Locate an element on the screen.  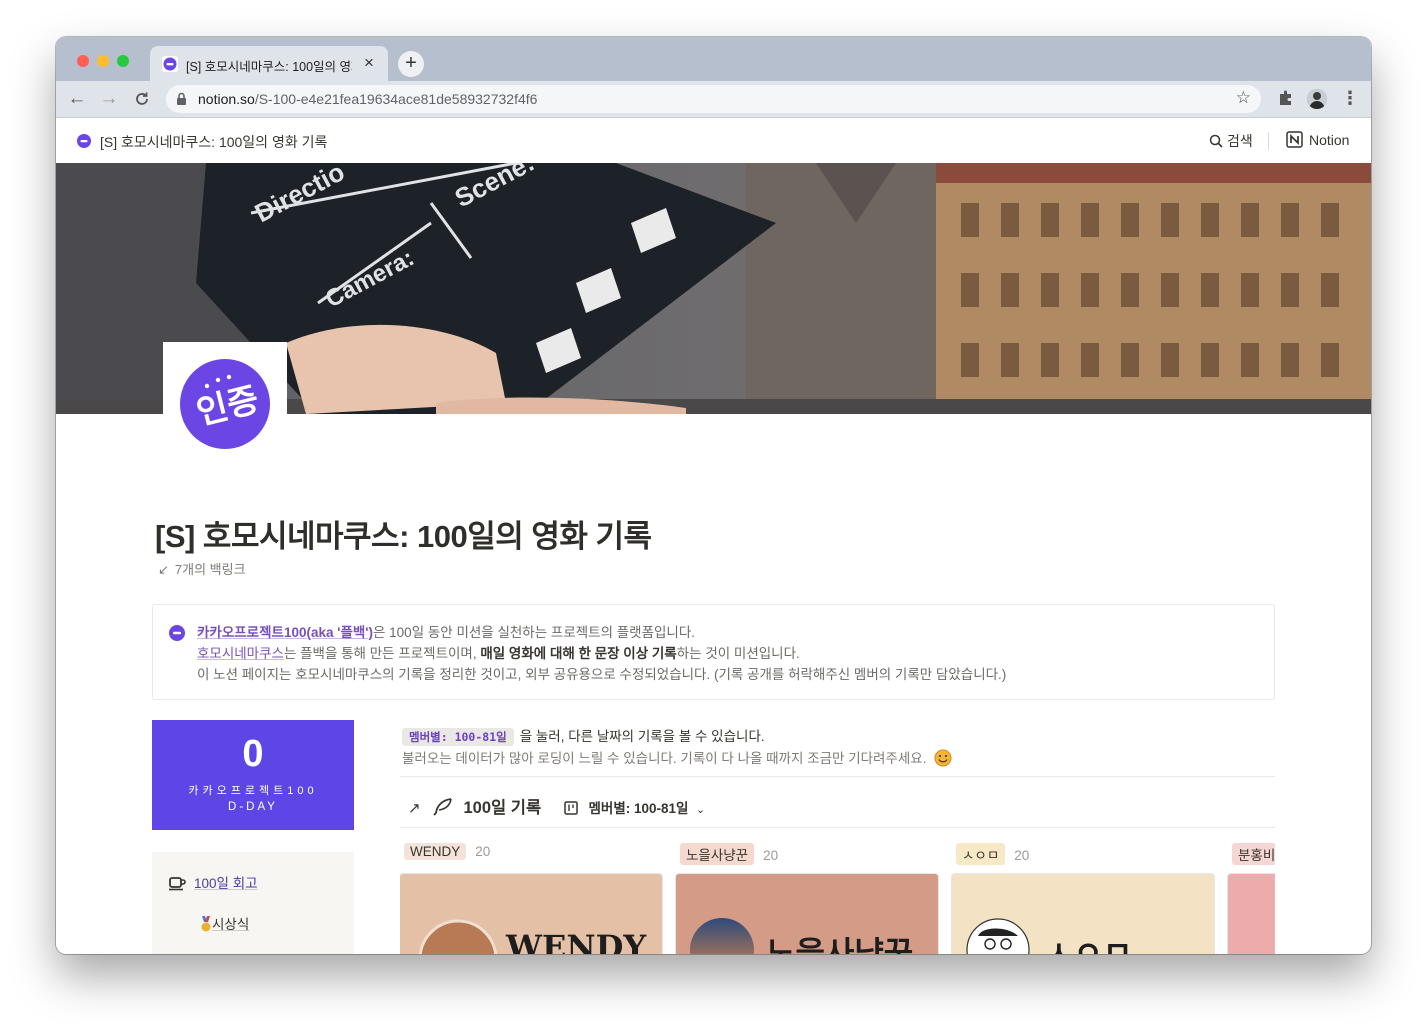
dday-number: 0 is located at coordinates (253, 754).